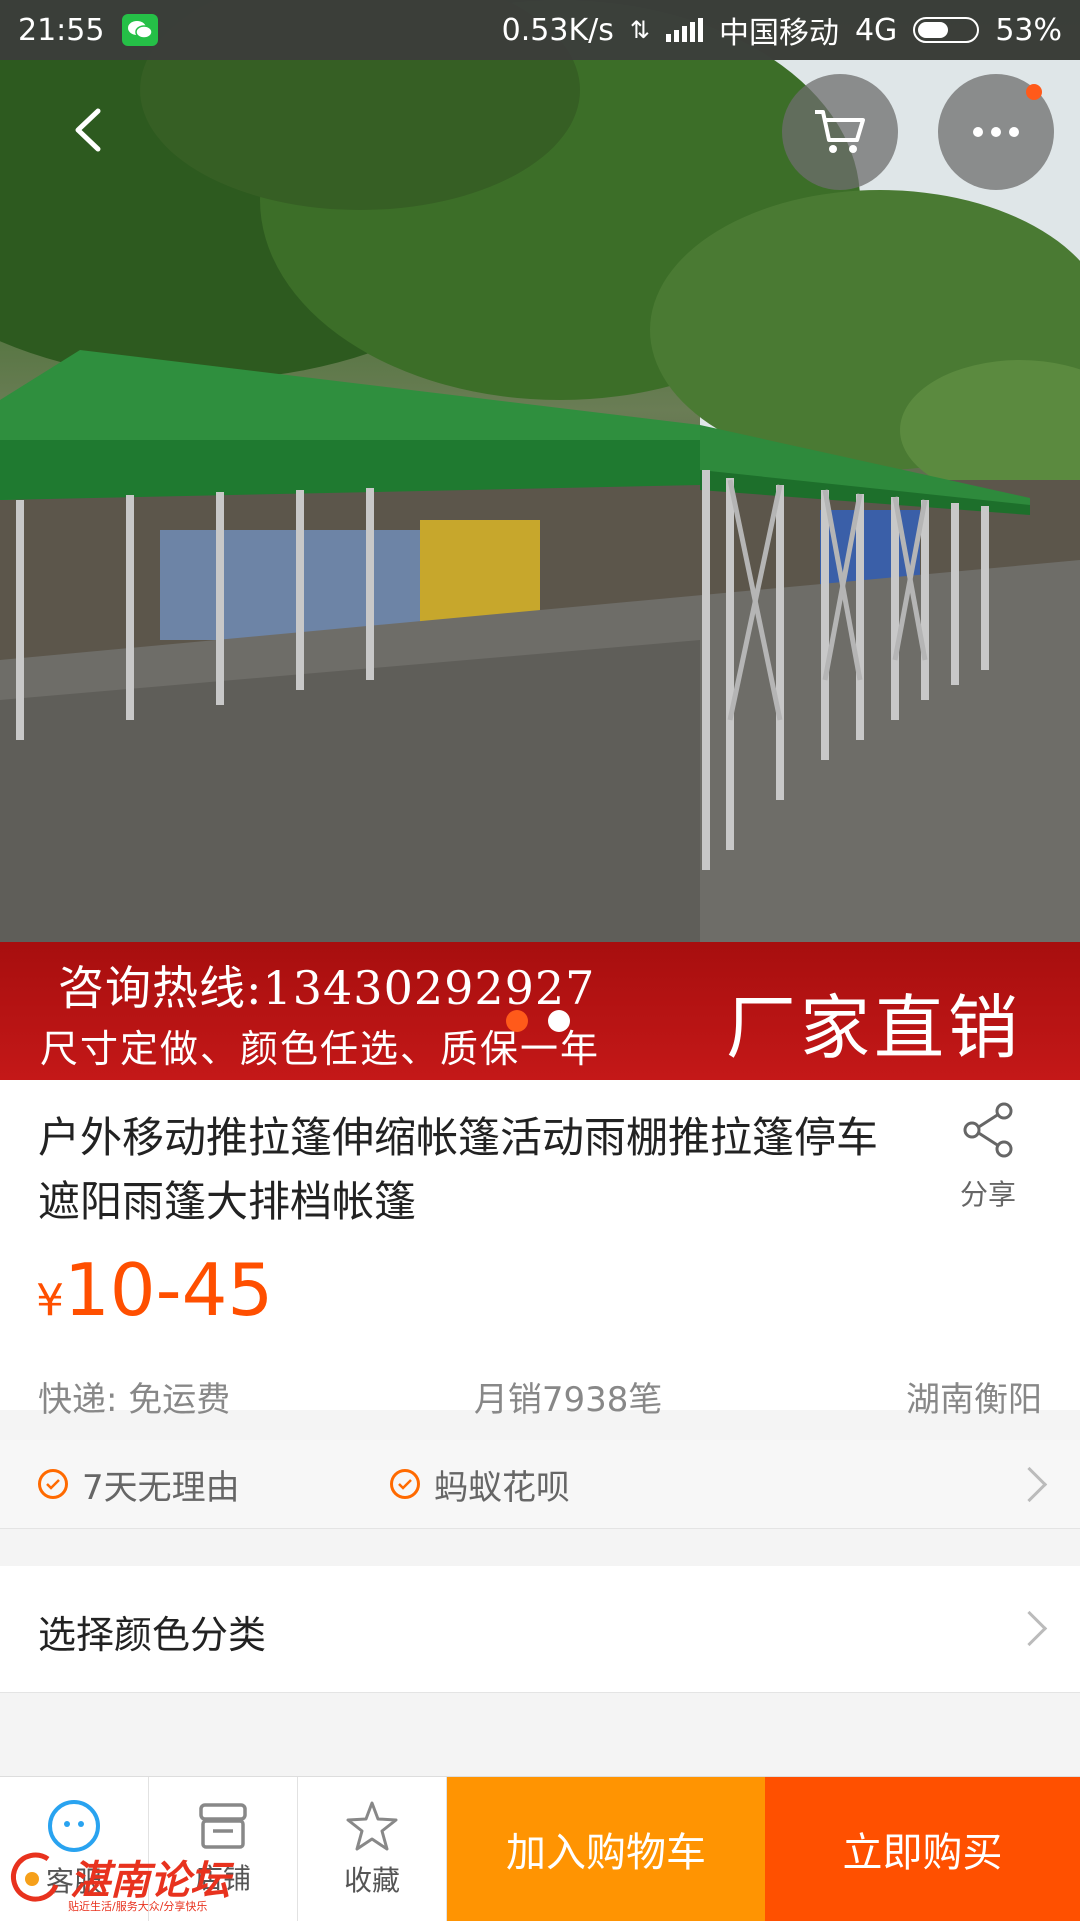 Image resolution: width=1080 pixels, height=1921 pixels. I want to click on product-meta-row: 快递: 免运费 月销7938笔 湖南衡阳, so click(540, 1396).